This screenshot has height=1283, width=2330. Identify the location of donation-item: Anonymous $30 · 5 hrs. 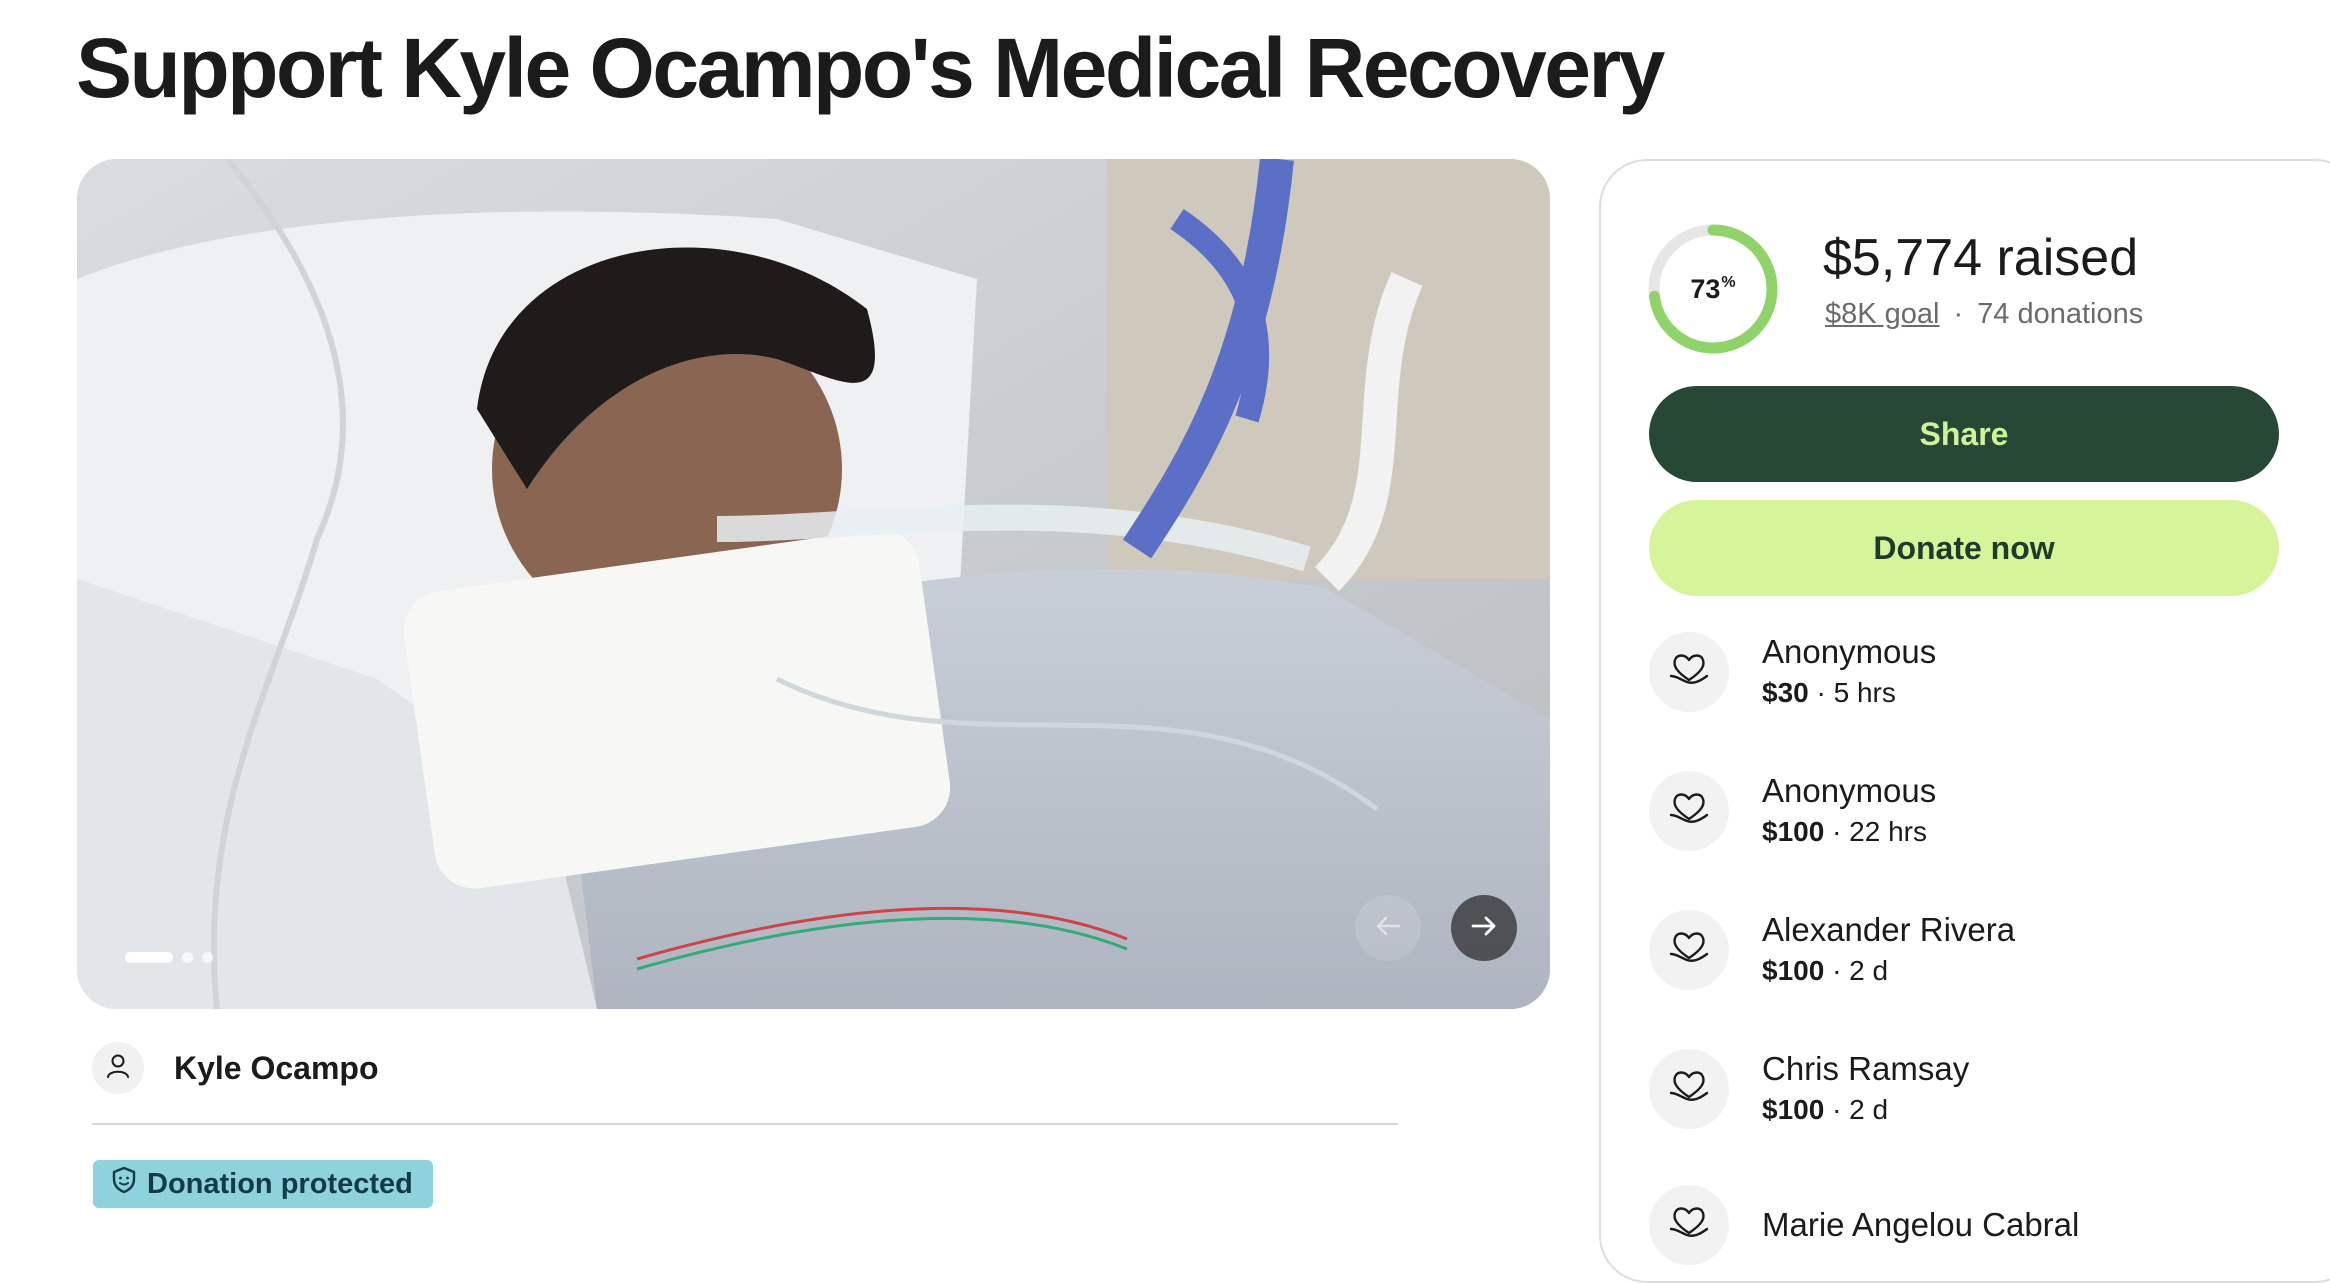
(1792, 672).